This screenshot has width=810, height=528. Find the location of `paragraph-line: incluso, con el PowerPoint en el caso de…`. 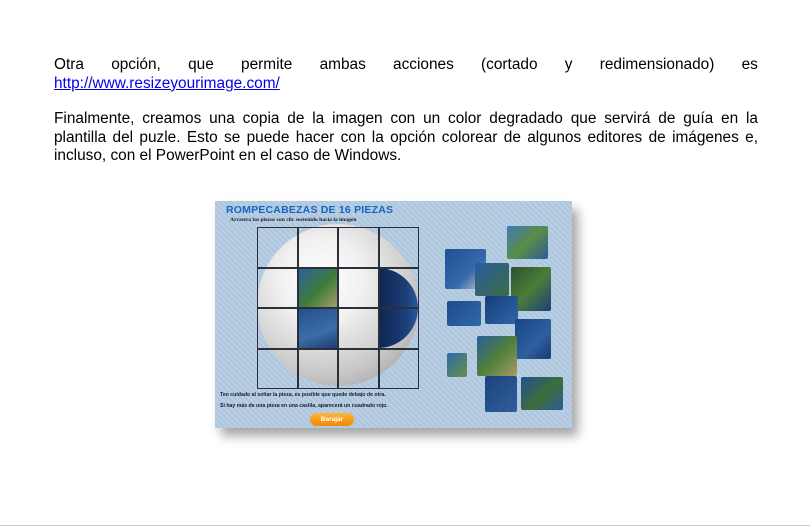

paragraph-line: incluso, con el PowerPoint en el caso de… is located at coordinates (228, 155).